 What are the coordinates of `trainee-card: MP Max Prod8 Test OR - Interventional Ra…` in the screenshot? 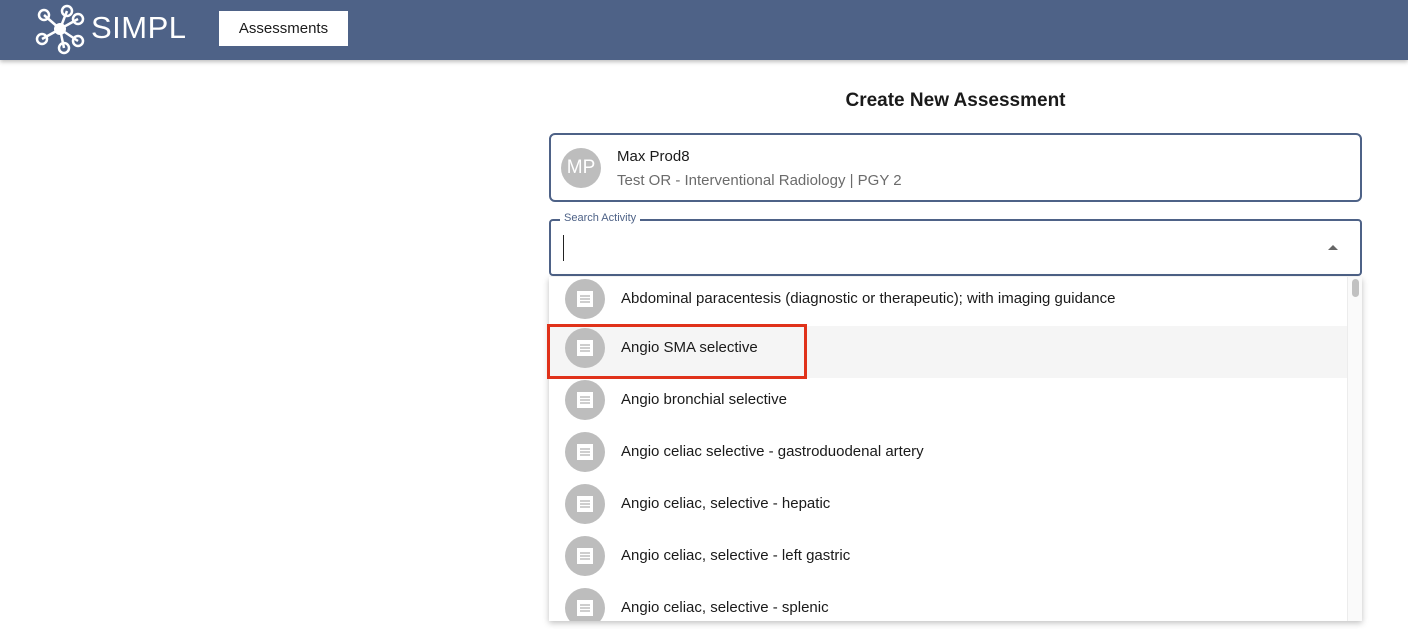 It's located at (955, 167).